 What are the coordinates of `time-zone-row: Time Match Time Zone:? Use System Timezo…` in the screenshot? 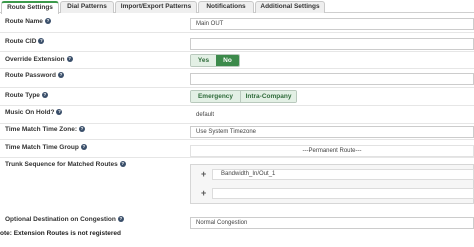 It's located at (237, 132).